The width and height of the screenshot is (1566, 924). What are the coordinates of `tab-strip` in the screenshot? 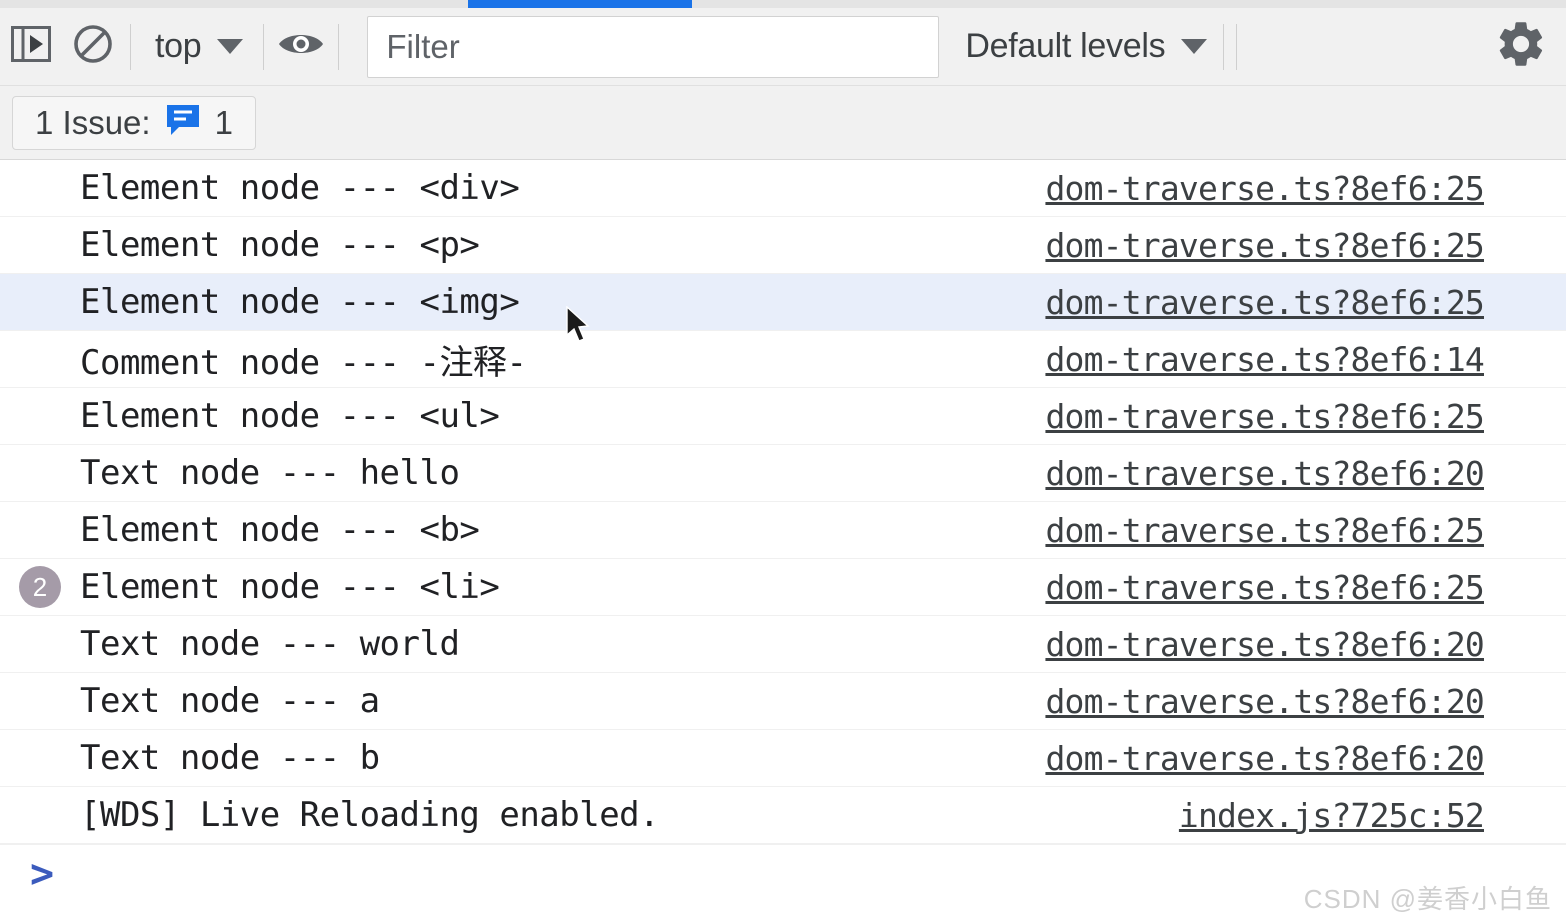 It's located at (783, 4).